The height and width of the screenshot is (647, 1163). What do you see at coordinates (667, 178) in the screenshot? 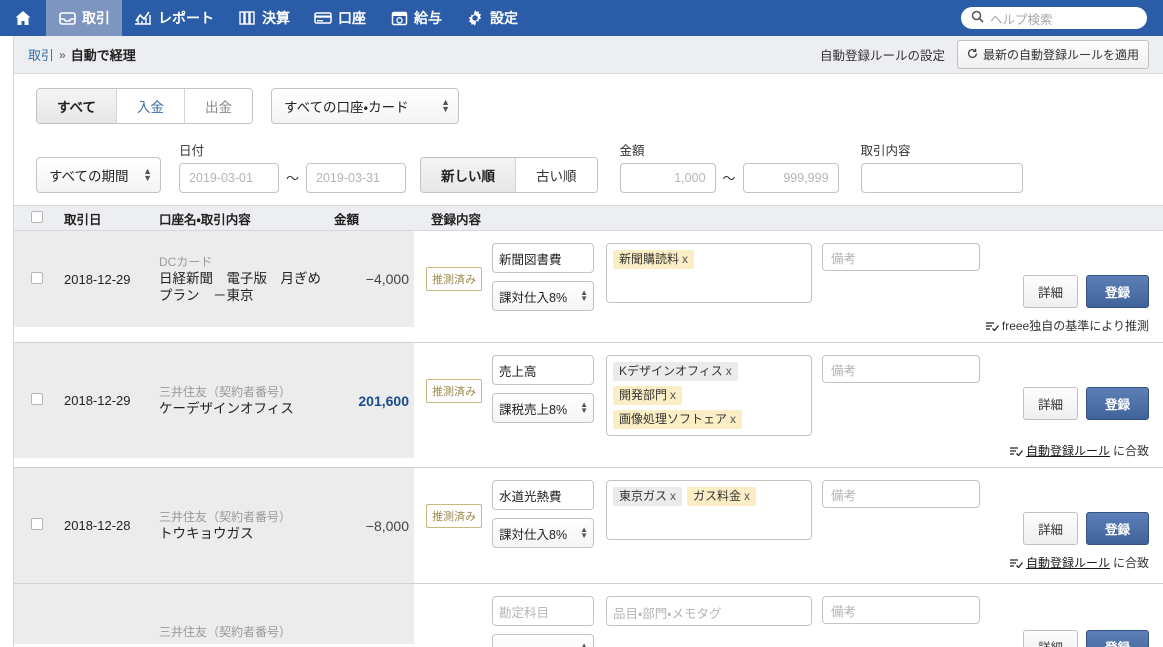
I see `amount-min-input` at bounding box center [667, 178].